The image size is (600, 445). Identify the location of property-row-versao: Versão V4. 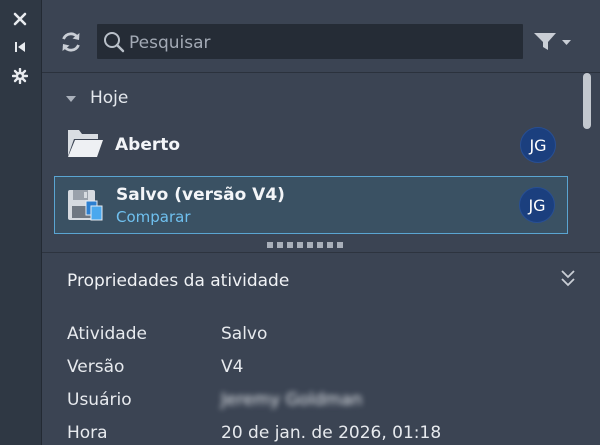
(155, 367).